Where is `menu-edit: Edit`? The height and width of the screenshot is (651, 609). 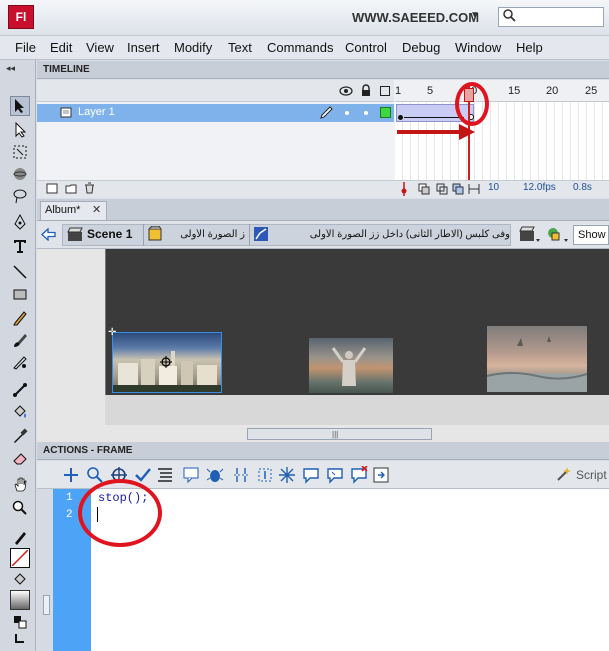 menu-edit: Edit is located at coordinates (61, 47).